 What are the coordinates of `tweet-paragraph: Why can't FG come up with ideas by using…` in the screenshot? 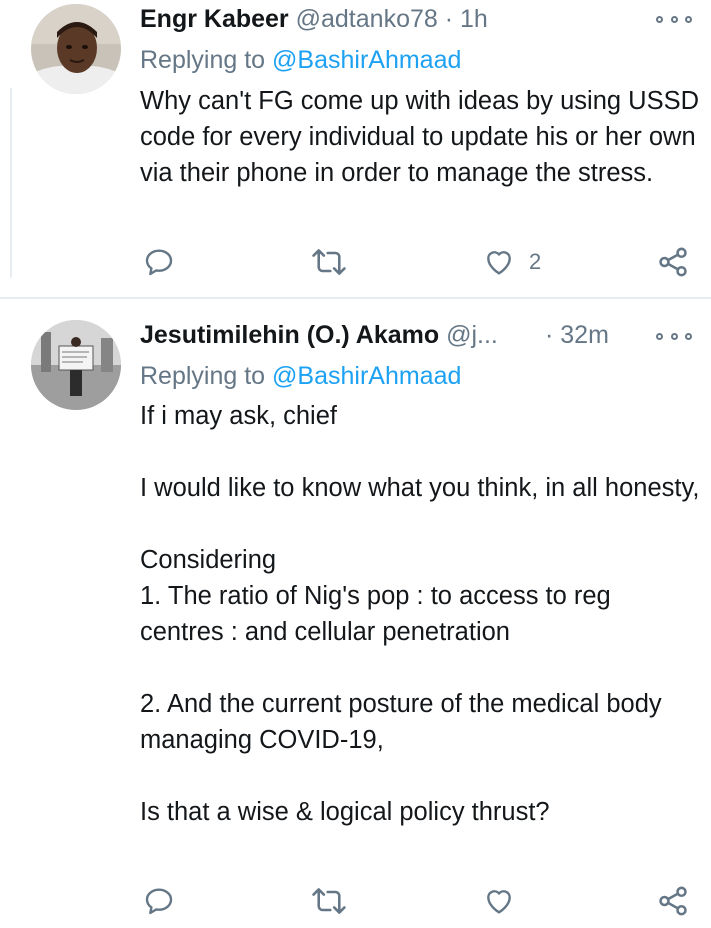 It's located at (420, 137).